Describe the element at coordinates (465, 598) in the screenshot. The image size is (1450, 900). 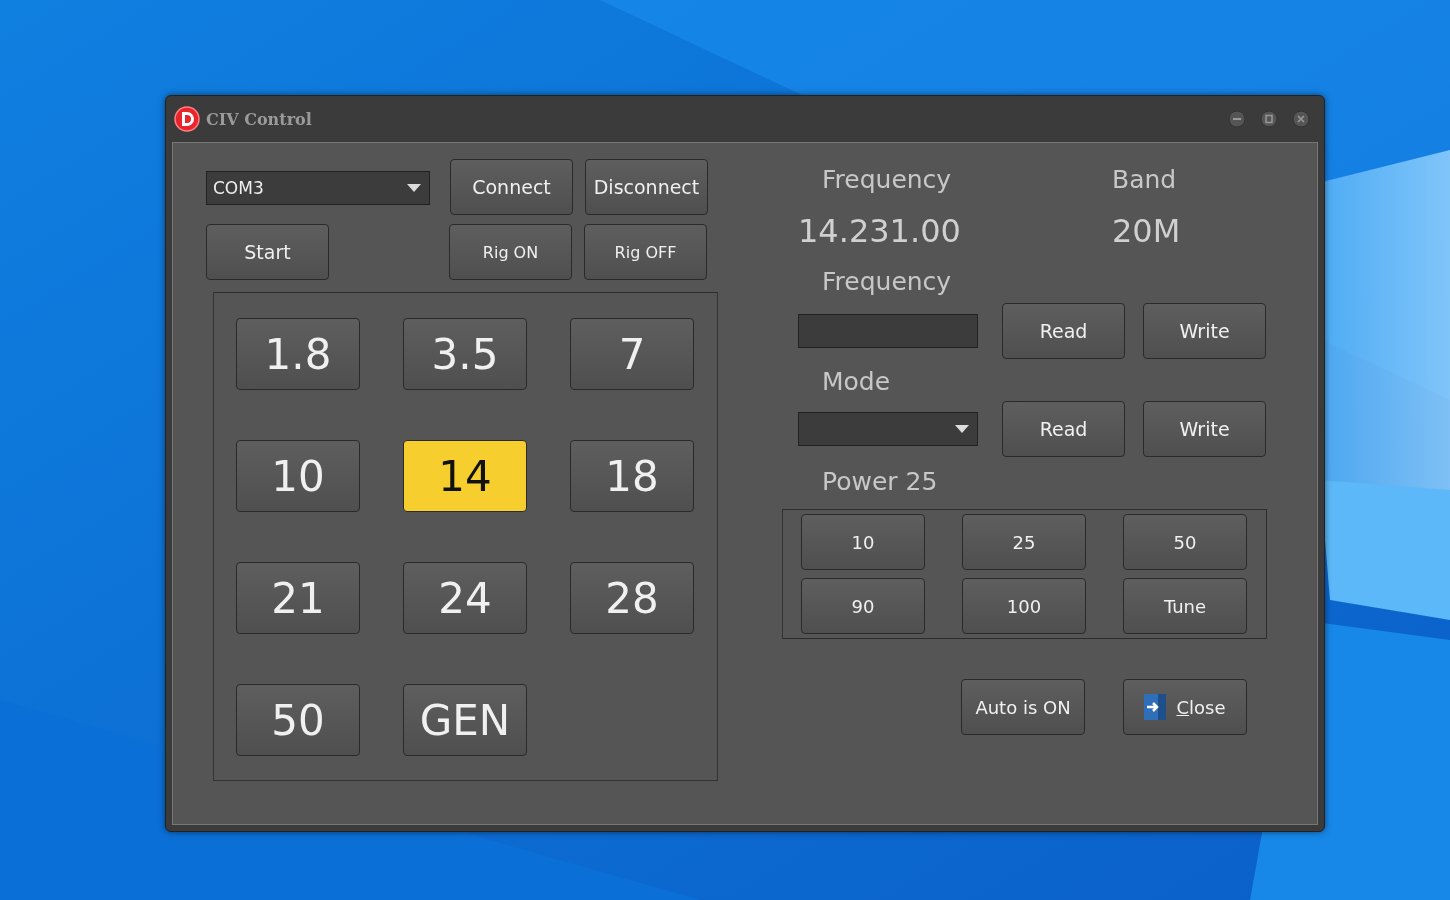
I see `band-button: 24` at that location.